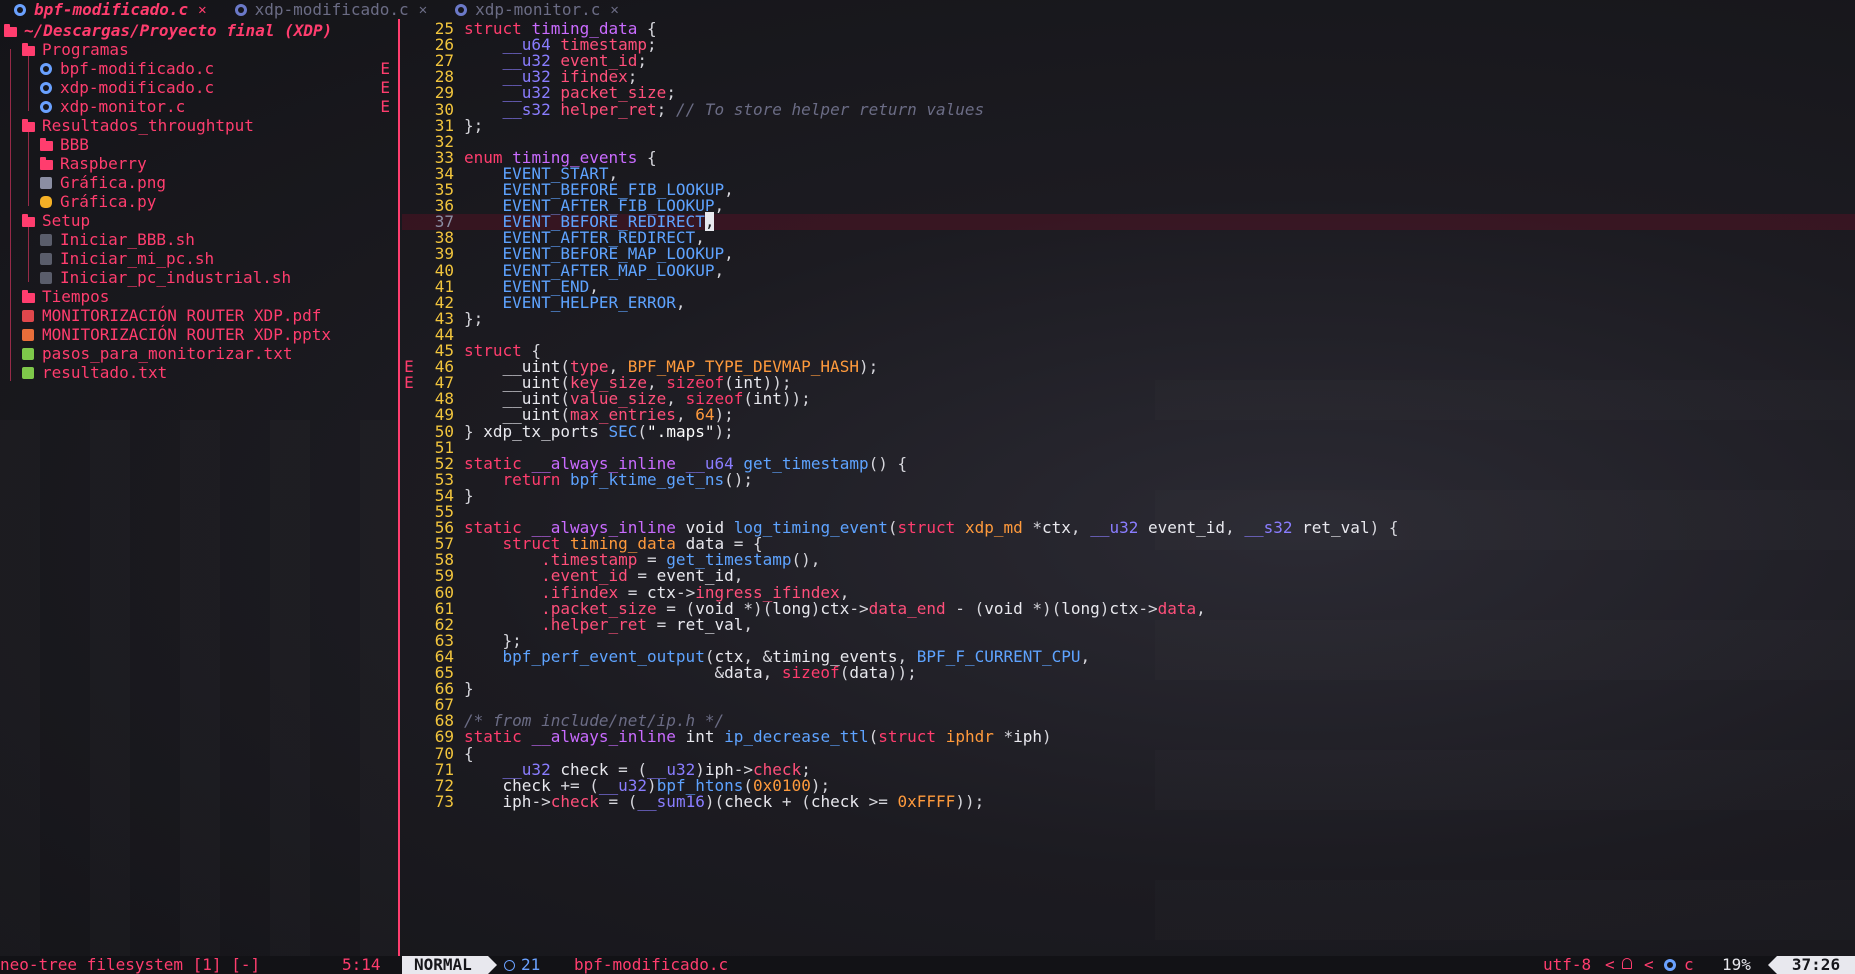  I want to click on code-line: 65 &data, sizeof(data));, so click(1128, 672).